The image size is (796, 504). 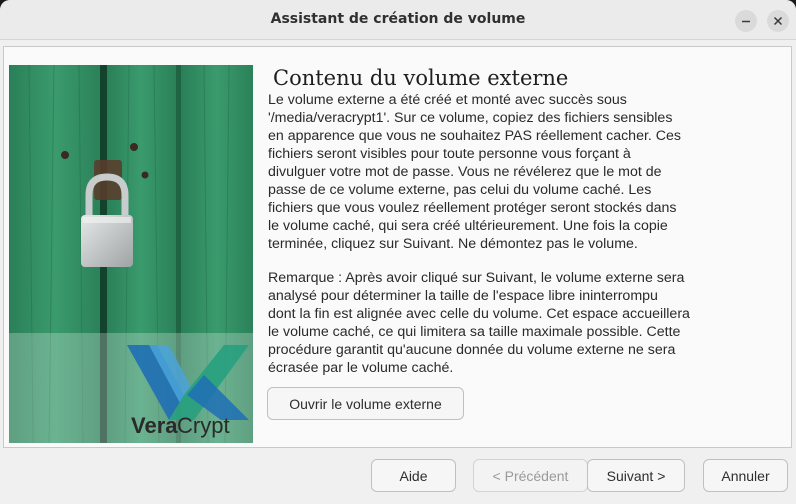 What do you see at coordinates (154, 425) in the screenshot?
I see `logo-text-vera: Vera` at bounding box center [154, 425].